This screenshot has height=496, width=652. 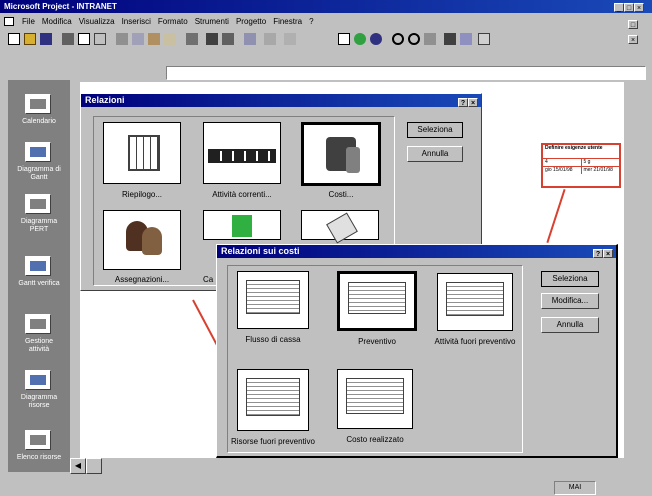 I want to click on close-button: ×, so click(x=639, y=7).